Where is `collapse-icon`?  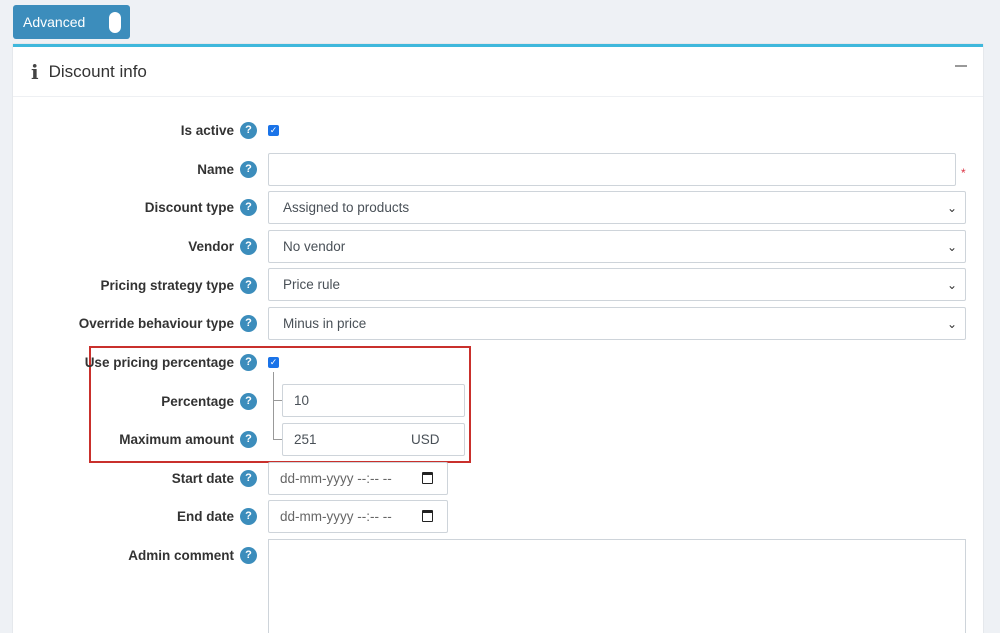
collapse-icon is located at coordinates (961, 66).